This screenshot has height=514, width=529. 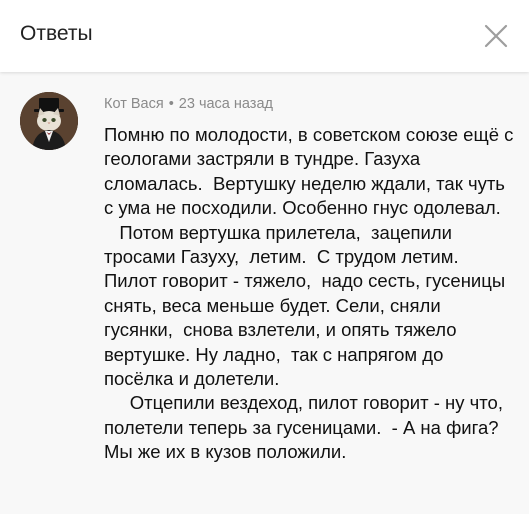 I want to click on cat-avatar-icon, so click(x=49, y=121).